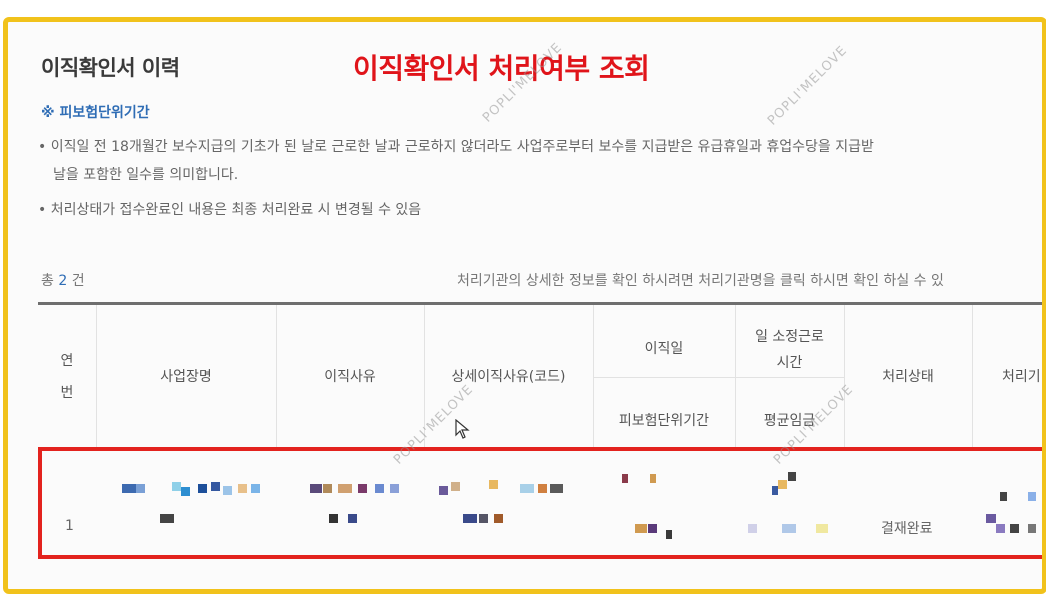 This screenshot has height=602, width=1046. Describe the element at coordinates (110, 68) in the screenshot. I see `section-title: 이직확인서 이력` at that location.